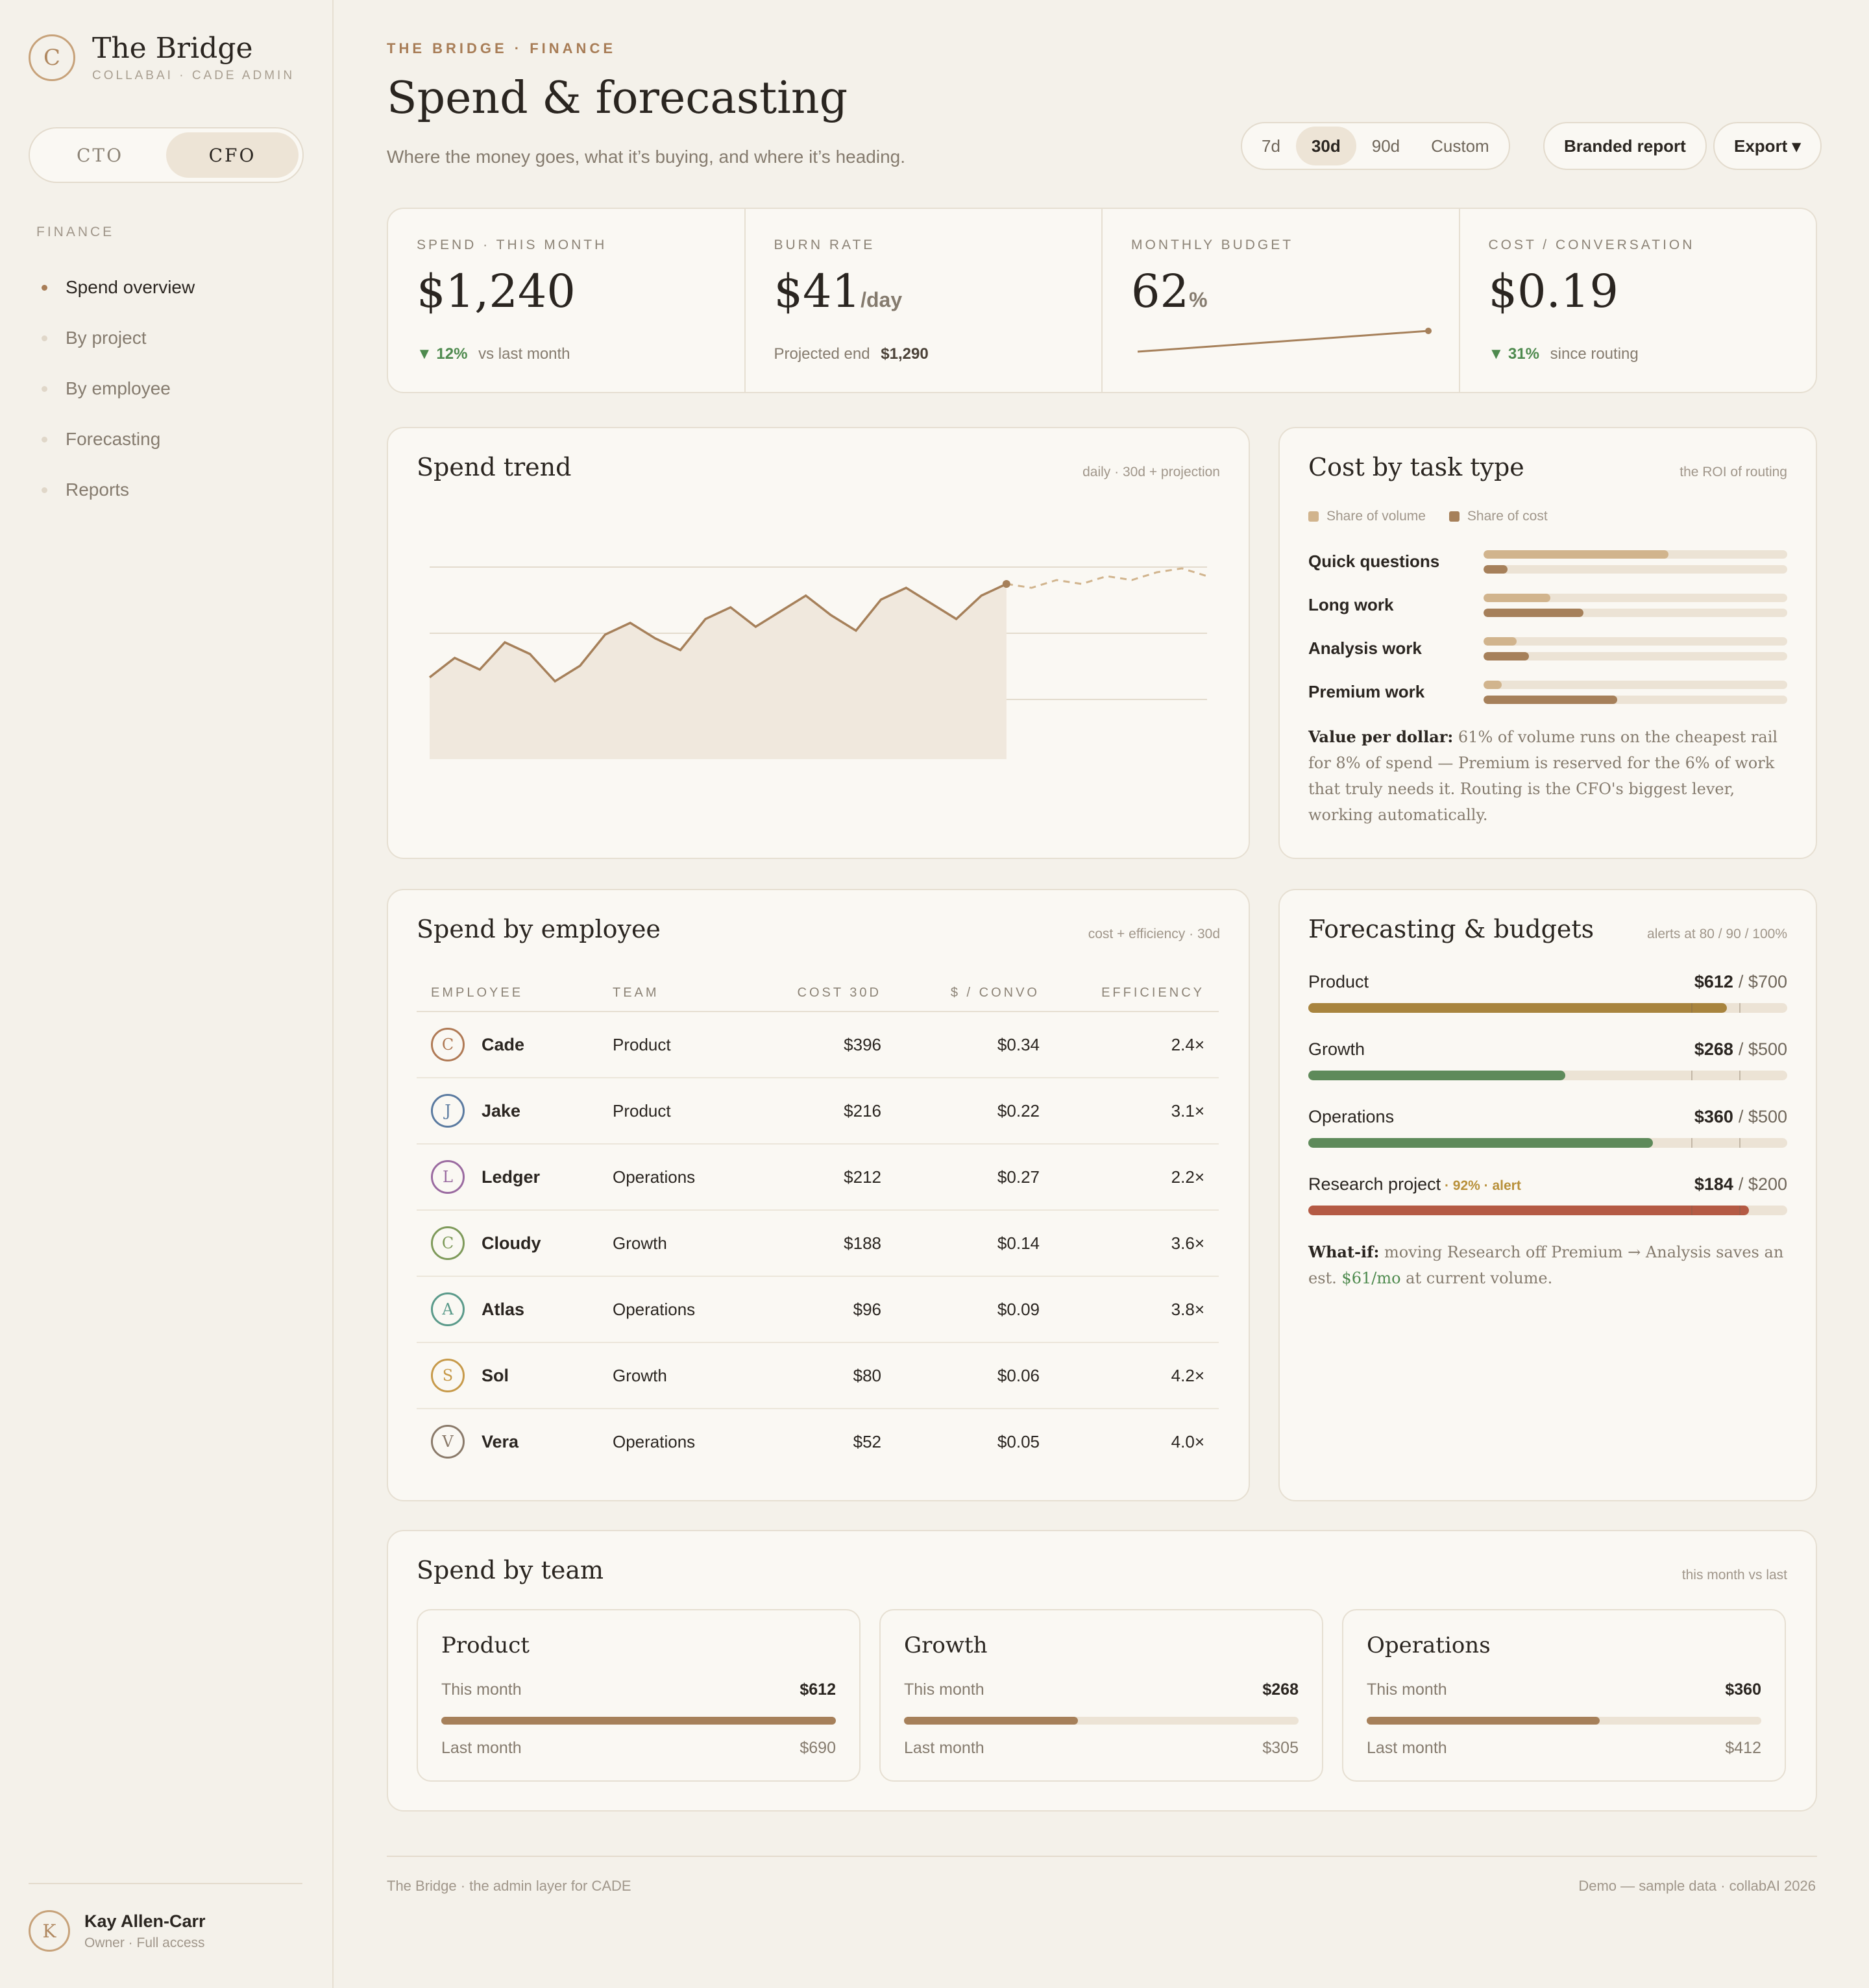  Describe the element at coordinates (1636, 685) in the screenshot. I see `volume-bar-track` at that location.